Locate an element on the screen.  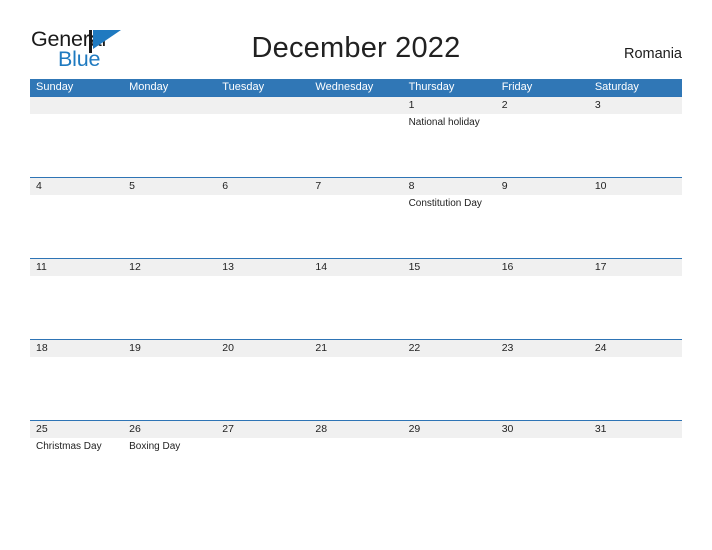
day-number: 19 is located at coordinates (135, 348).